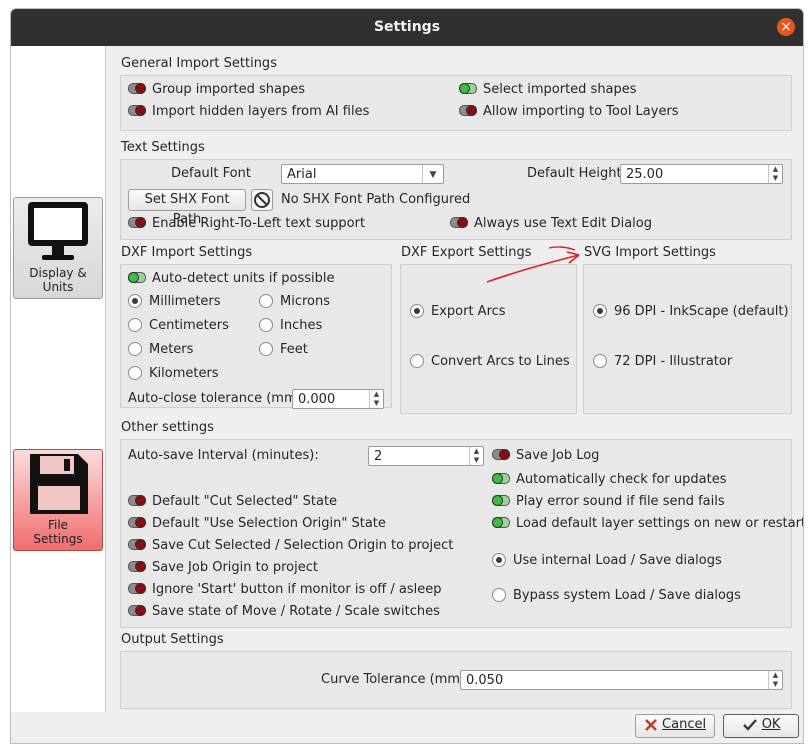  I want to click on save-job-origin-toggle: Save Job Origin to project, so click(223, 568).